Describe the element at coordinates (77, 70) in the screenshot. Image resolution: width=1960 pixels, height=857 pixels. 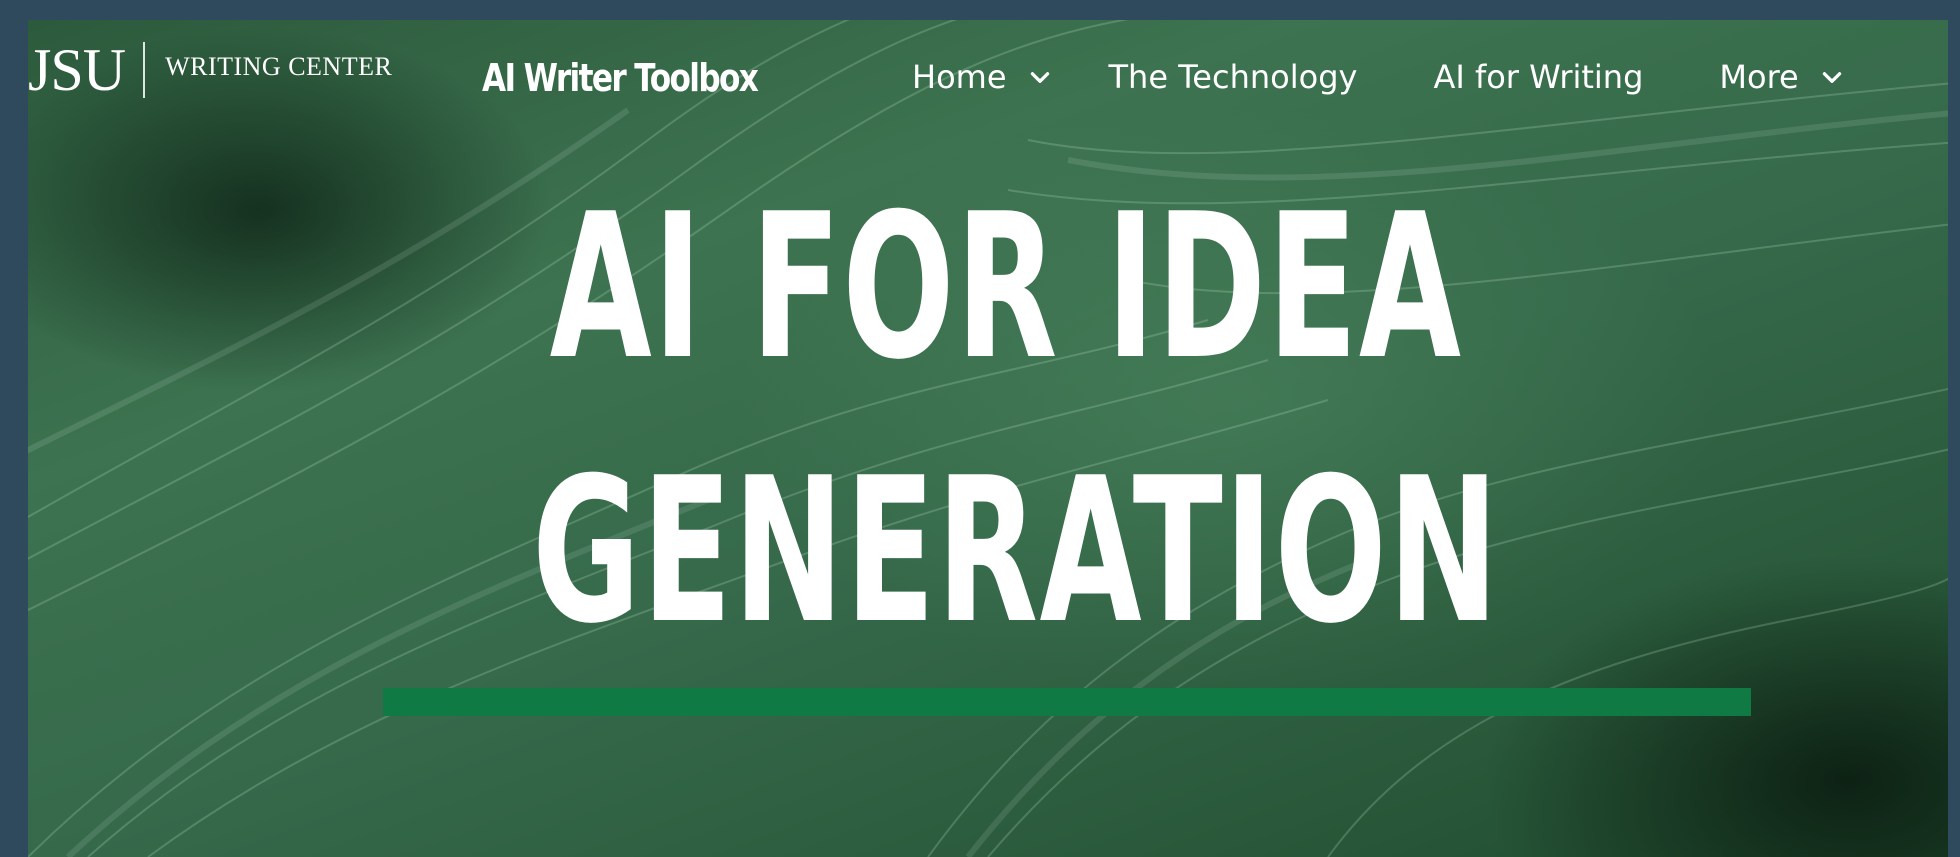
I see `logo-mark: JSU` at that location.